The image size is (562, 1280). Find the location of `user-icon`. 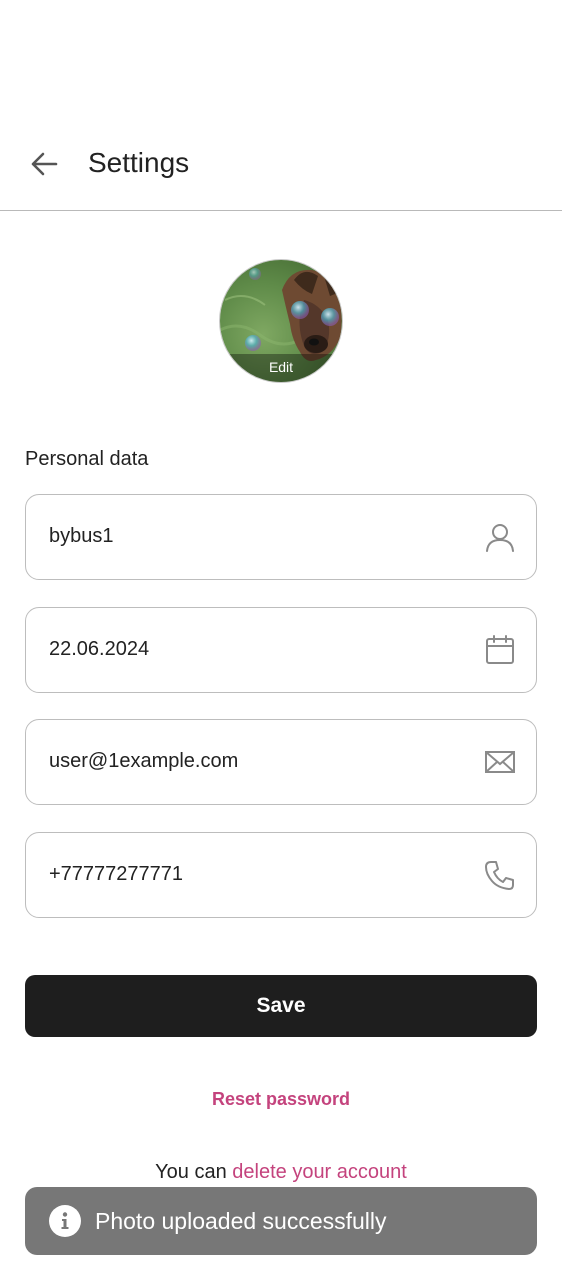

user-icon is located at coordinates (500, 538).